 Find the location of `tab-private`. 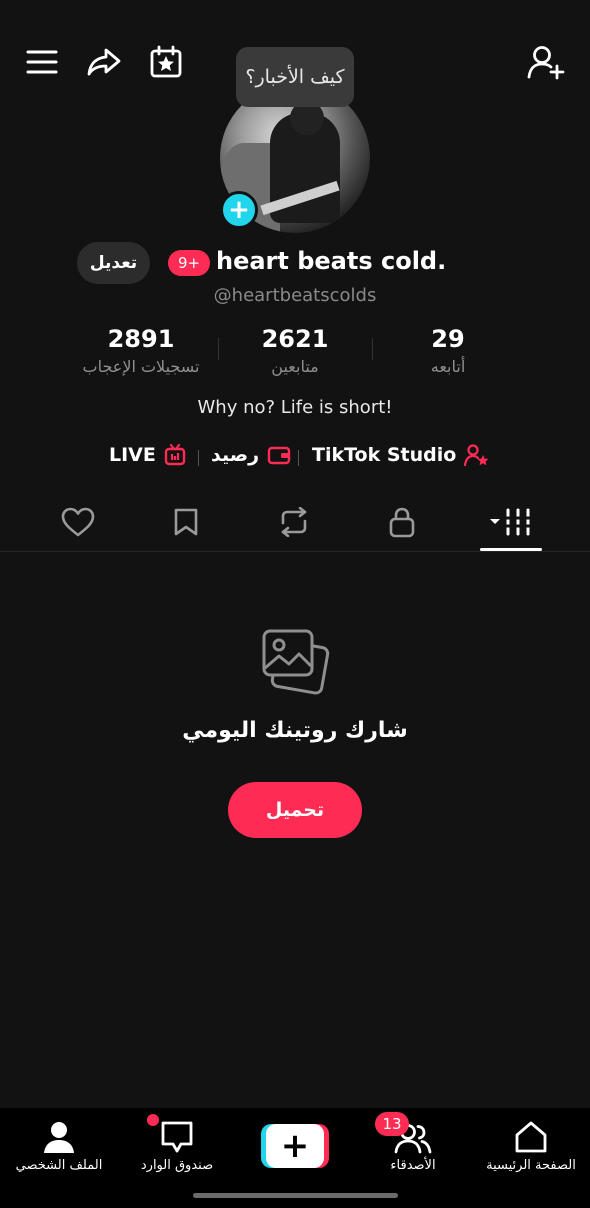

tab-private is located at coordinates (402, 522).